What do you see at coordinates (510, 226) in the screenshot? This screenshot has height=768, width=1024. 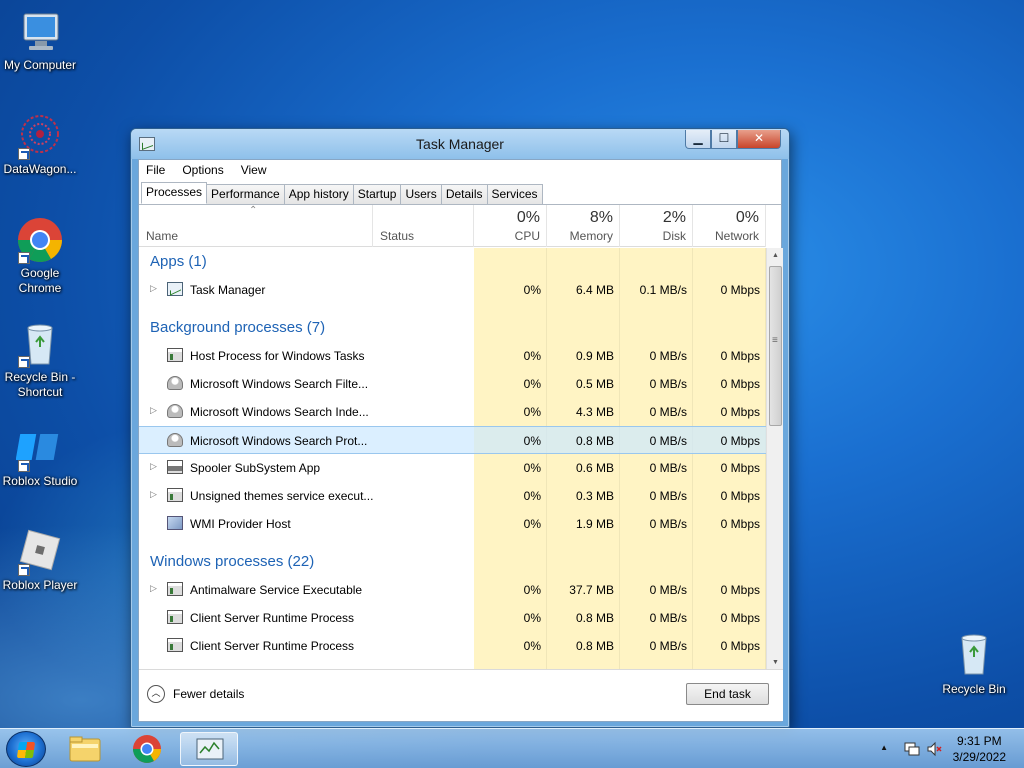 I see `column-header-cpu: 0% CPU` at bounding box center [510, 226].